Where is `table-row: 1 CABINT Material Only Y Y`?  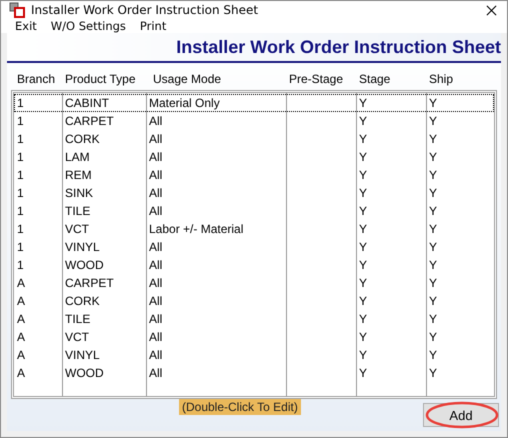 table-row: 1 CABINT Material Only Y Y is located at coordinates (254, 103).